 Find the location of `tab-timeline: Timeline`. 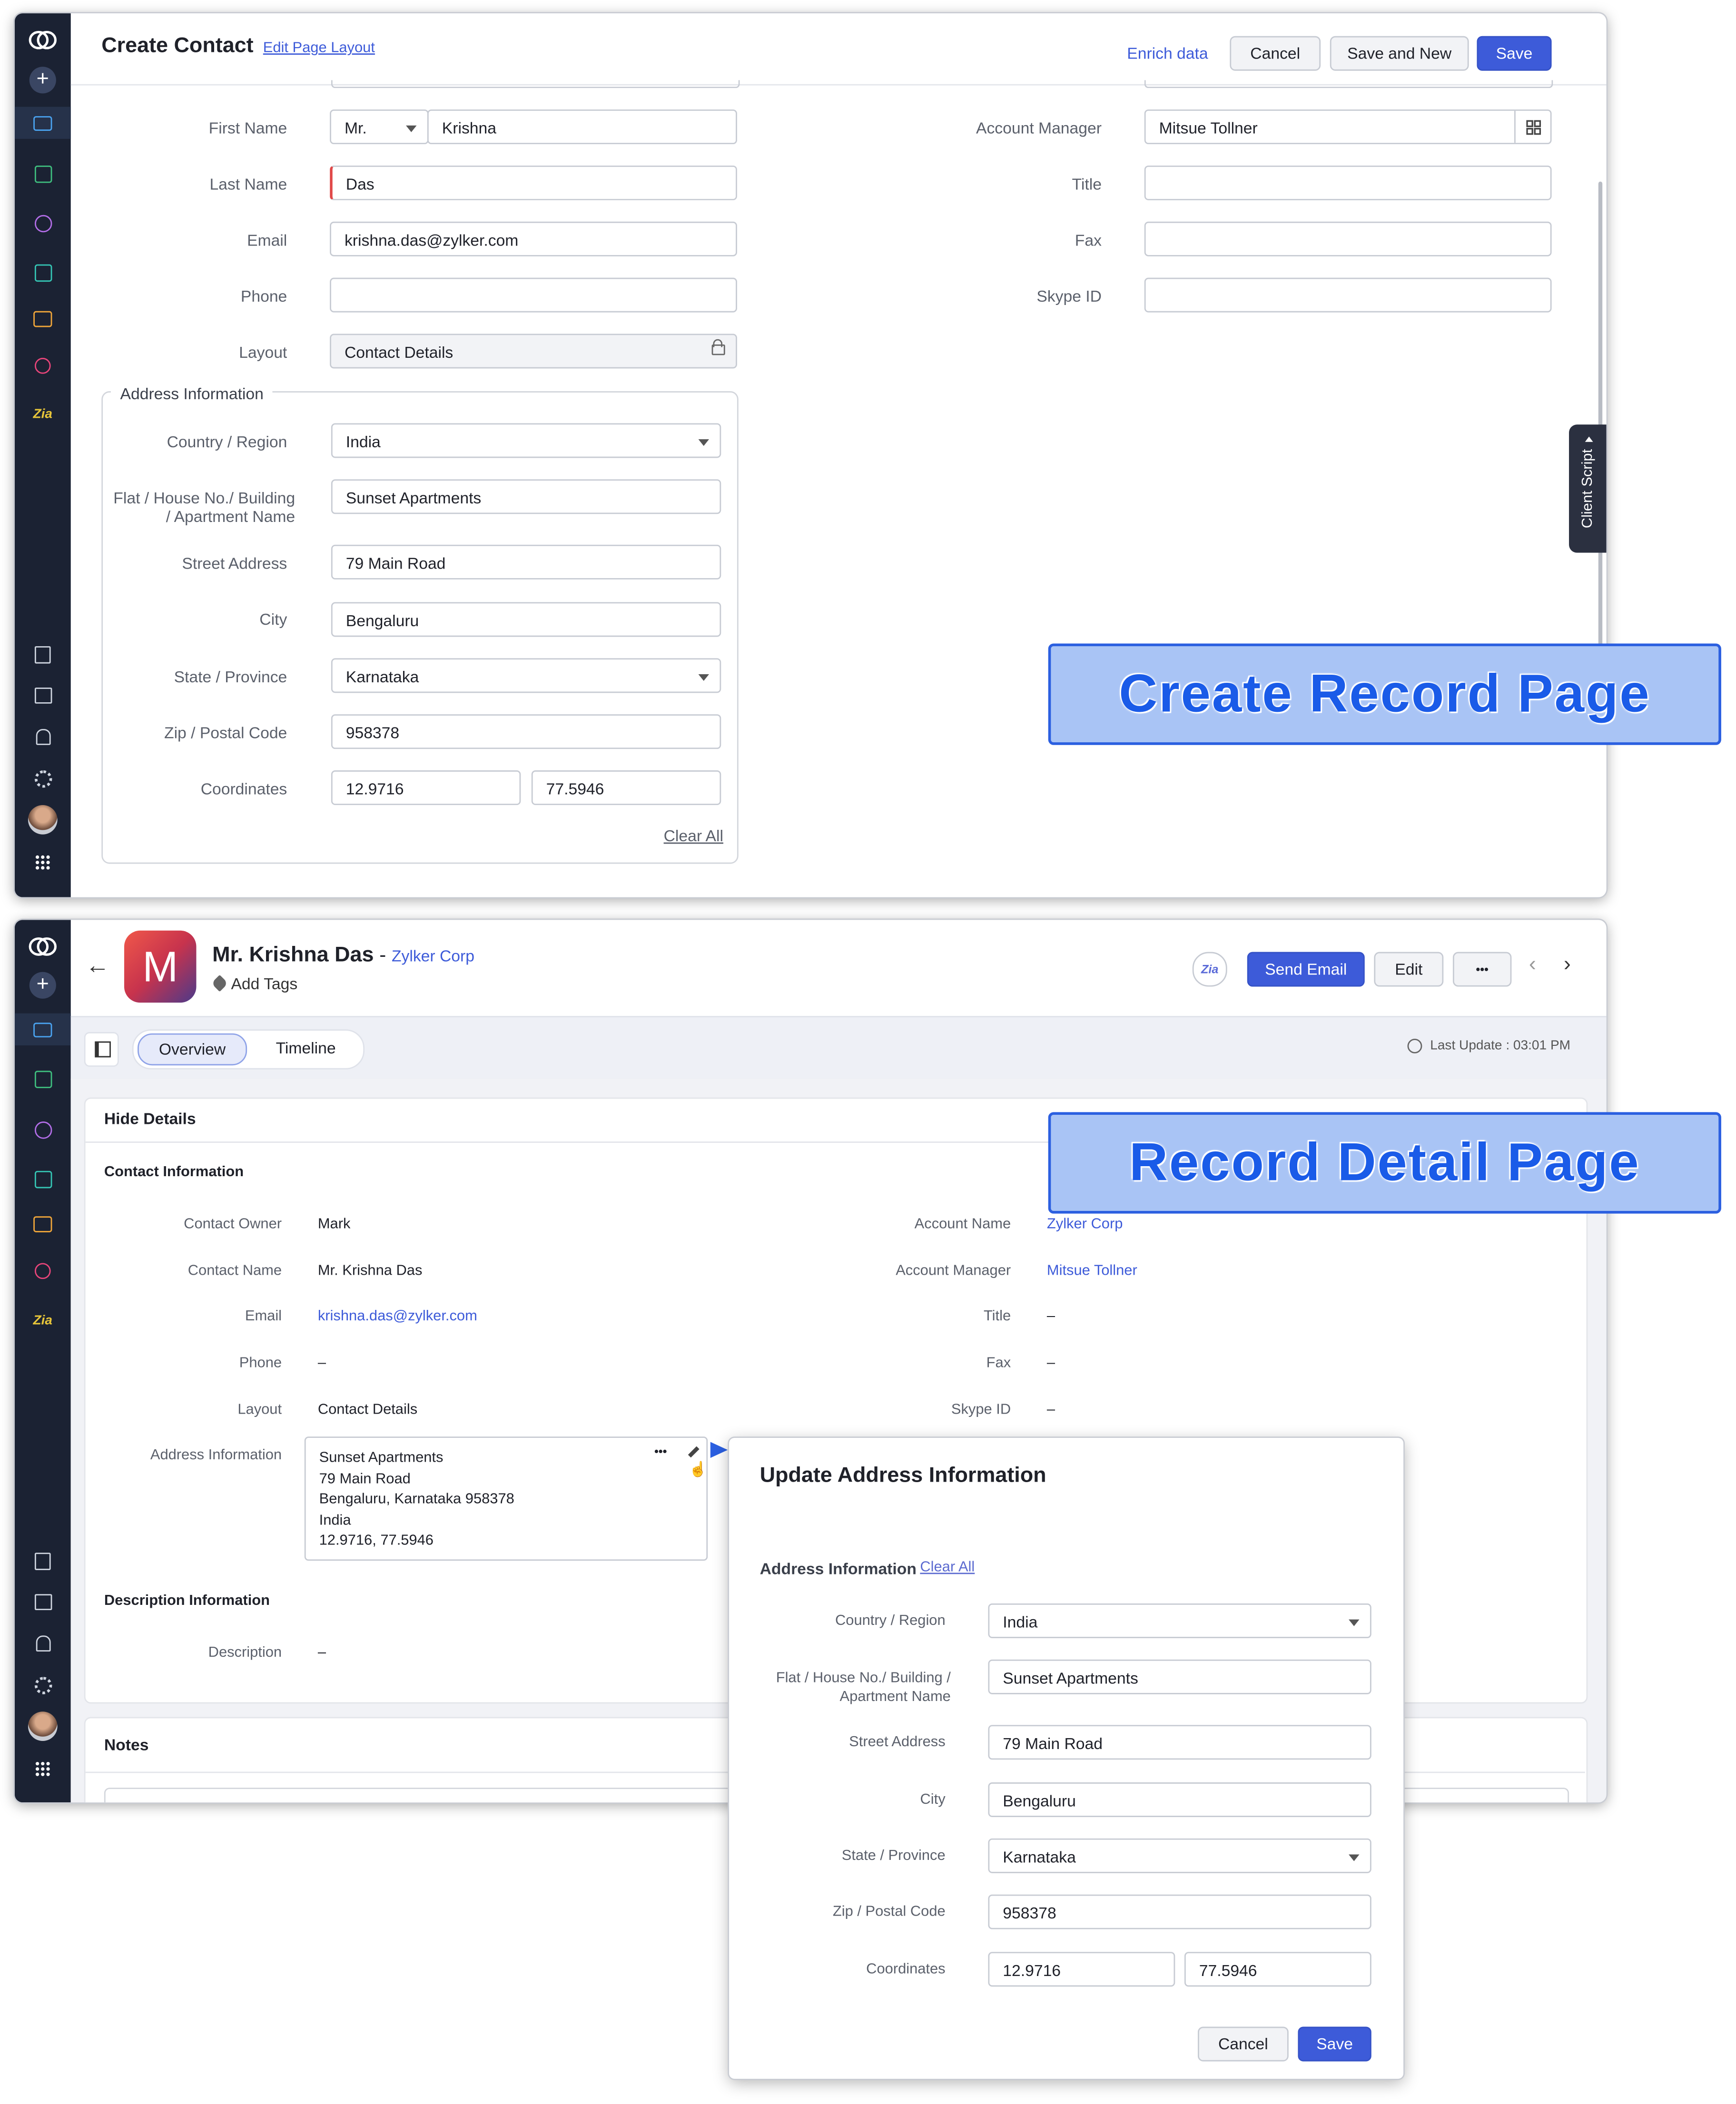

tab-timeline: Timeline is located at coordinates (305, 1048).